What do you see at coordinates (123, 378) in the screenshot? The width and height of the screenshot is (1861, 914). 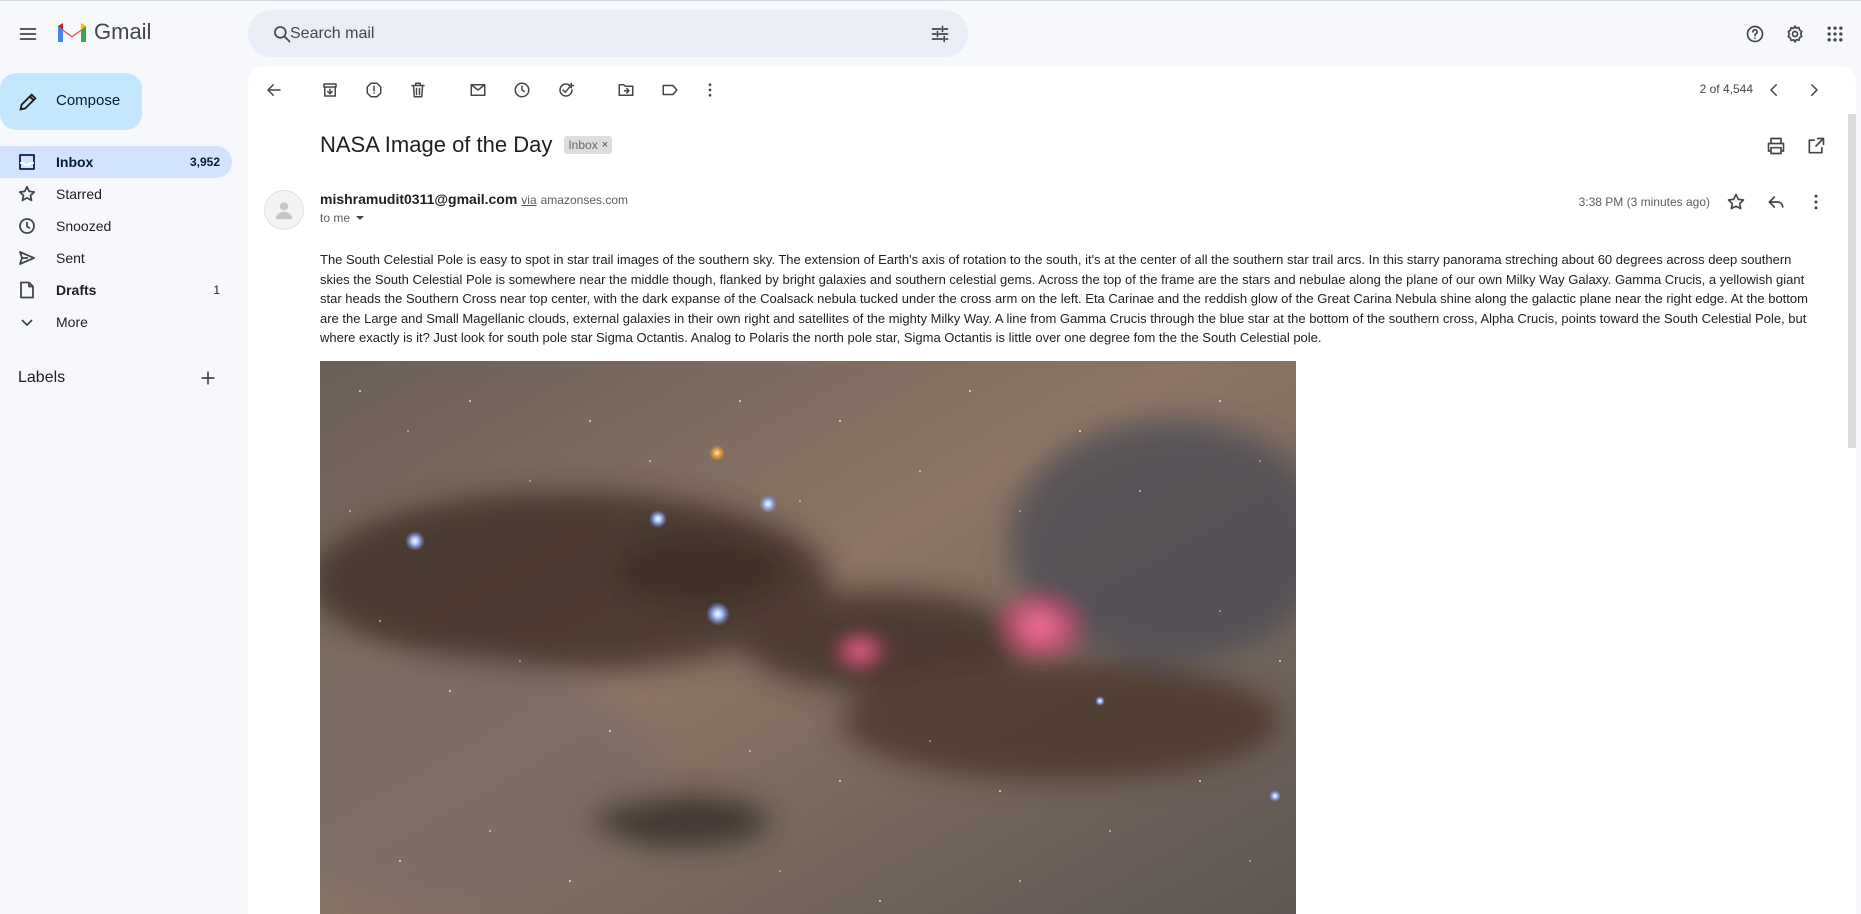 I see `labels-header: Labels` at bounding box center [123, 378].